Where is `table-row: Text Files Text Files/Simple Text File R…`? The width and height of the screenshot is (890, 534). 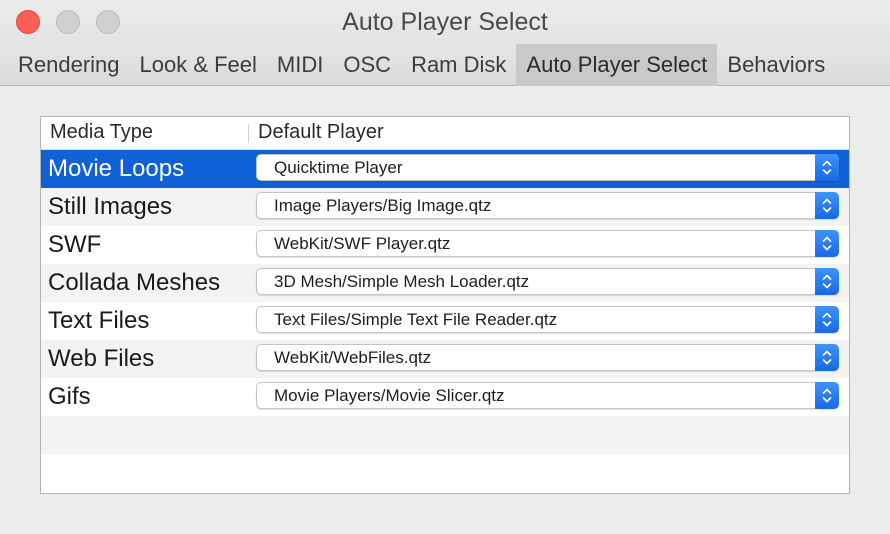 table-row: Text Files Text Files/Simple Text File R… is located at coordinates (445, 321).